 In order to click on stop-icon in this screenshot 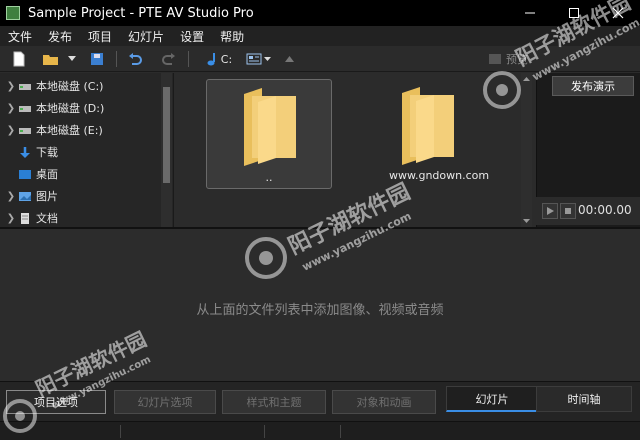, I will do `click(568, 211)`.